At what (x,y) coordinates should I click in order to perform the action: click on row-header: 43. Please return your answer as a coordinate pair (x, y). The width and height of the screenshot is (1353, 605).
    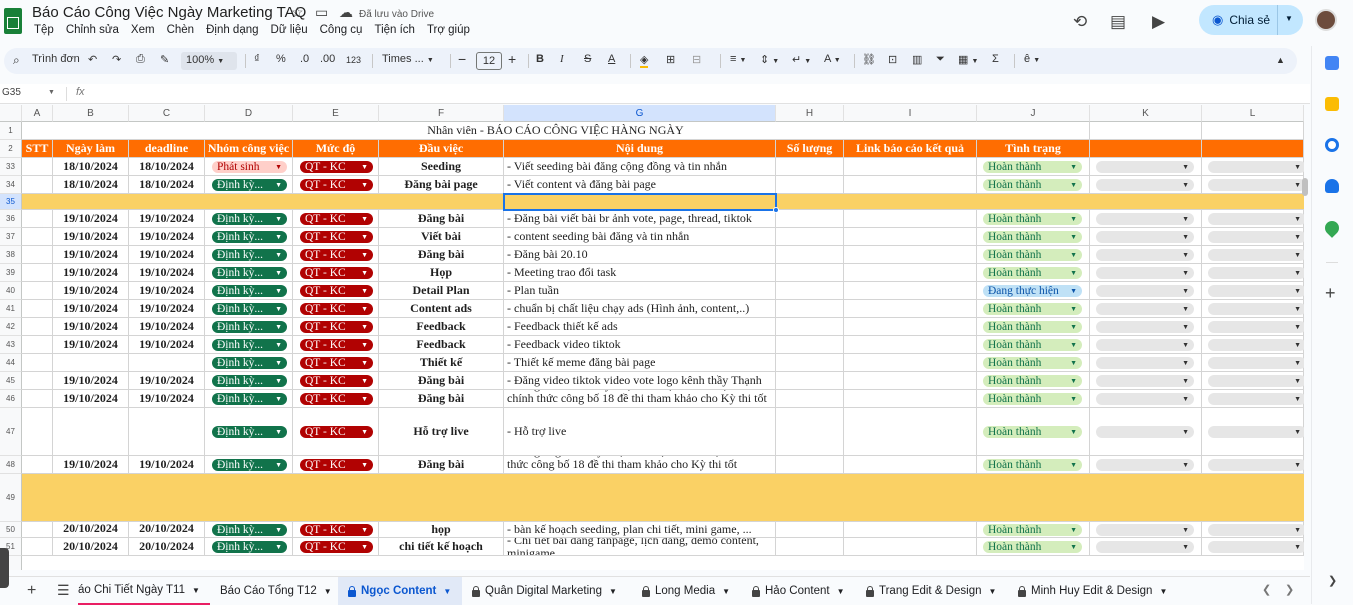
    Looking at the image, I should click on (11, 345).